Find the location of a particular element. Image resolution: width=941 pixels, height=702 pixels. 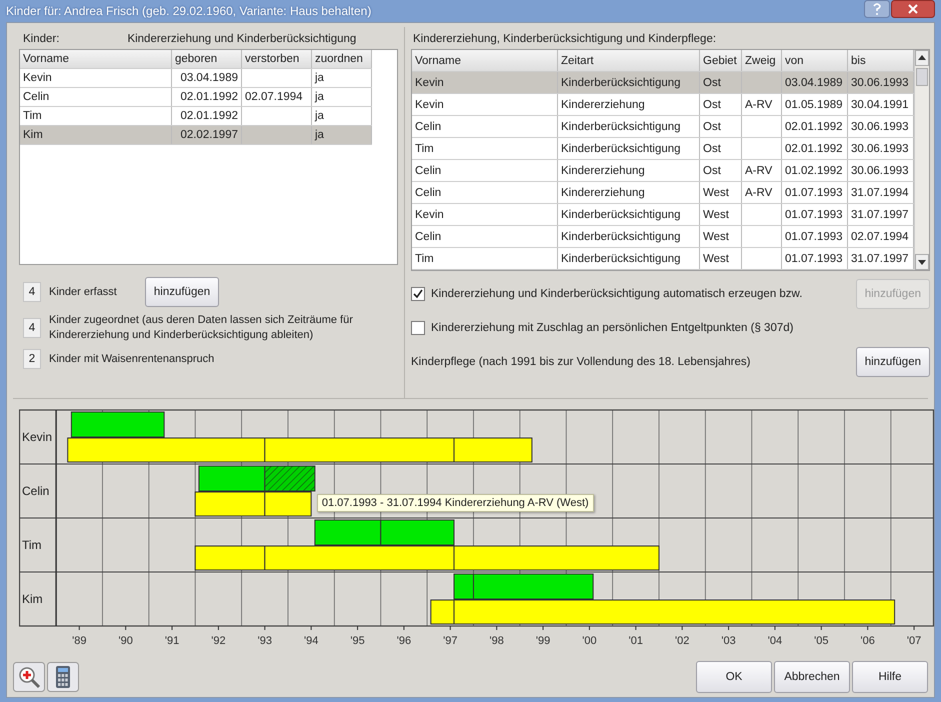

axis-label: '94 is located at coordinates (311, 641).